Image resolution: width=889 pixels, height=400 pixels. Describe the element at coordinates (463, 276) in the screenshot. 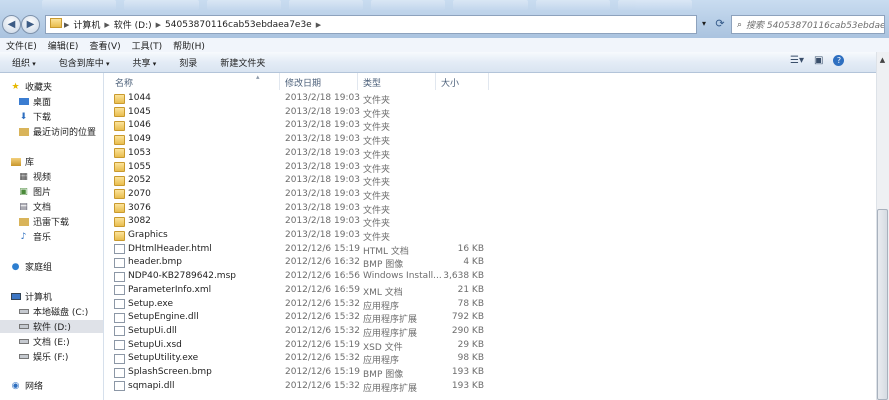

I see `file-size: 3,638 KB` at that location.